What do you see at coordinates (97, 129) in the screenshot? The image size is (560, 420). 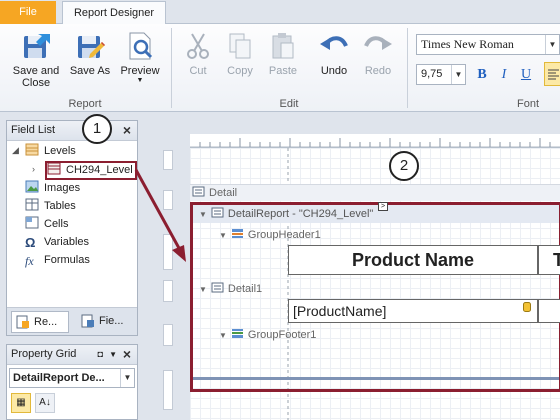 I see `callout-1: 1` at bounding box center [97, 129].